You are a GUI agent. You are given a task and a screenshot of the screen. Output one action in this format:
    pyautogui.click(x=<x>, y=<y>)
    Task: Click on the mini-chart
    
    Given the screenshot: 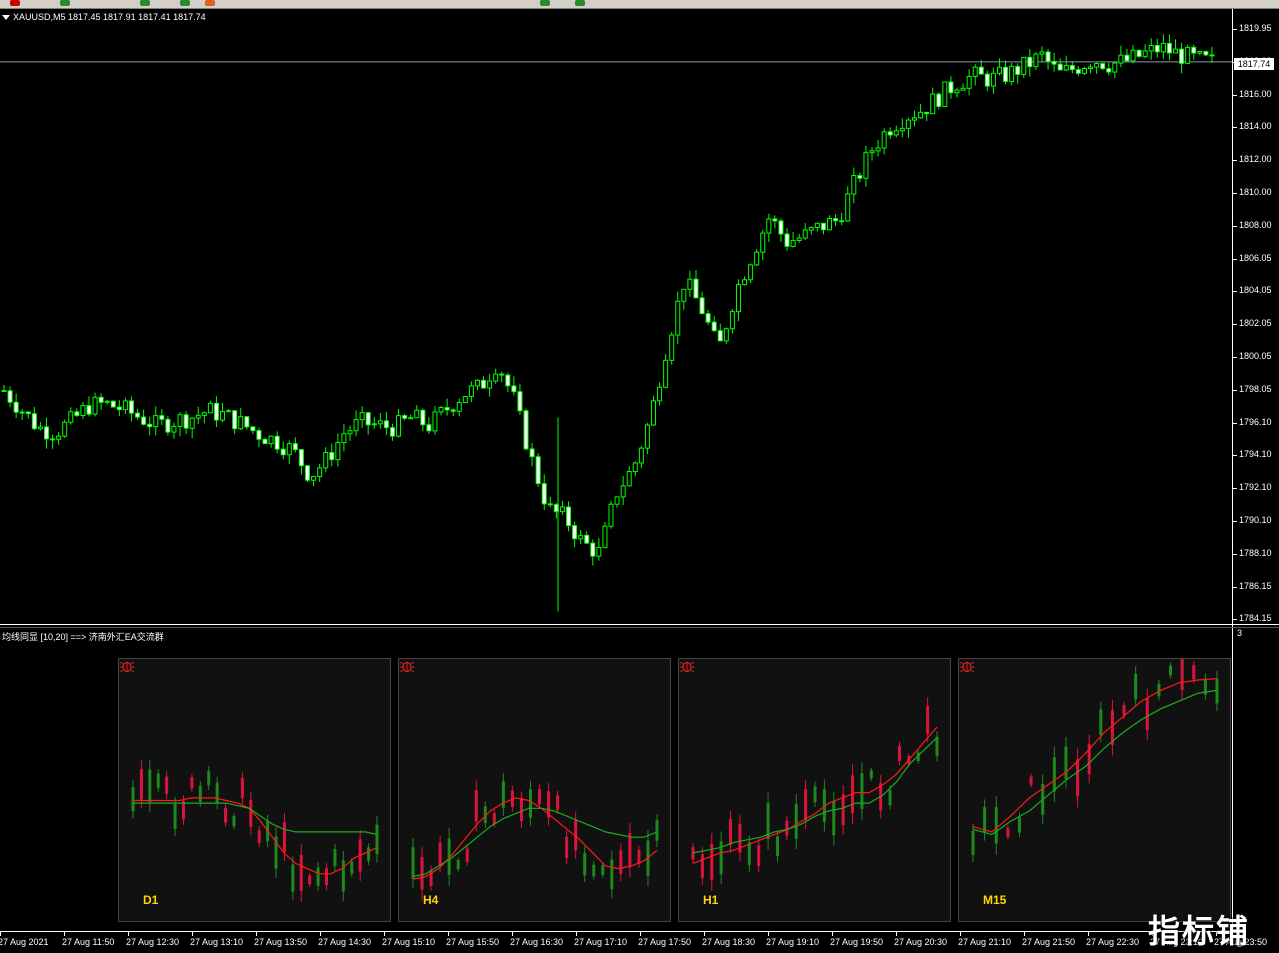 What is the action you would take?
    pyautogui.click(x=255, y=830)
    